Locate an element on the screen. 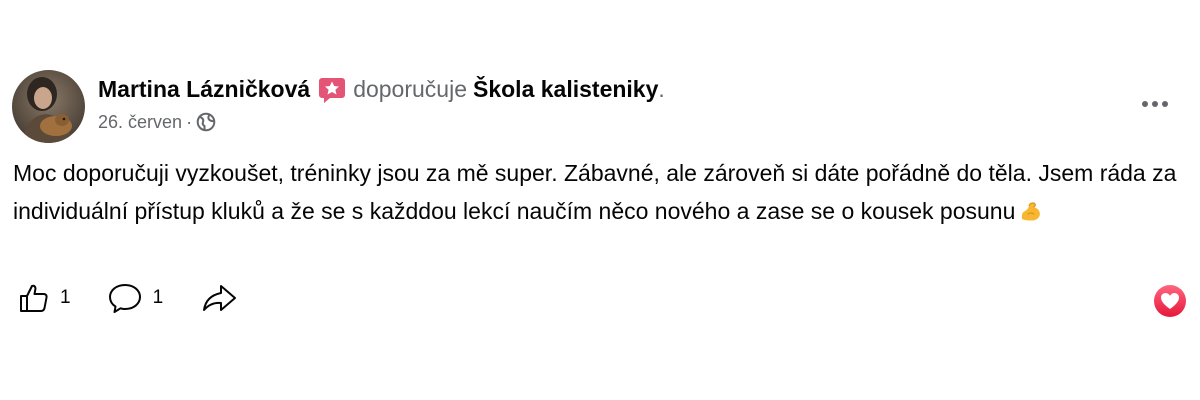 Image resolution: width=1200 pixels, height=400 pixels. share-button is located at coordinates (219, 298).